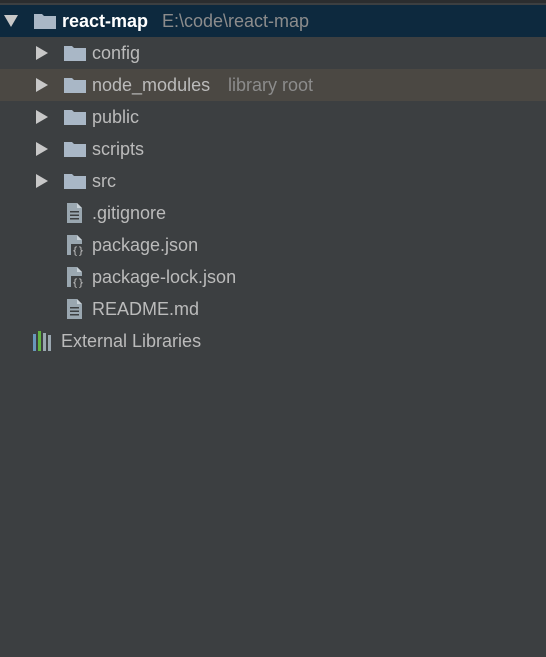 This screenshot has height=657, width=546. Describe the element at coordinates (118, 148) in the screenshot. I see `folder-name: scripts` at that location.